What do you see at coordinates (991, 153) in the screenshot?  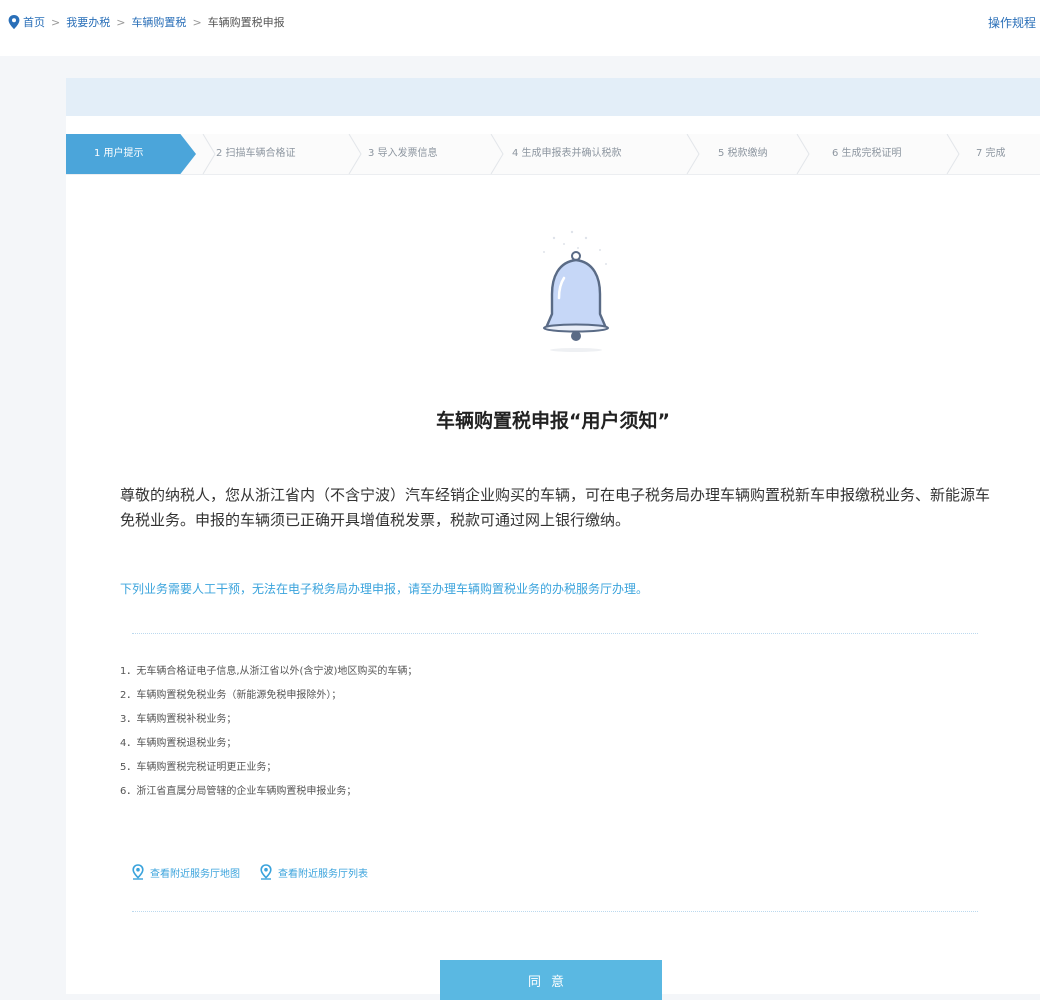 I see `step-7: 7 完成` at bounding box center [991, 153].